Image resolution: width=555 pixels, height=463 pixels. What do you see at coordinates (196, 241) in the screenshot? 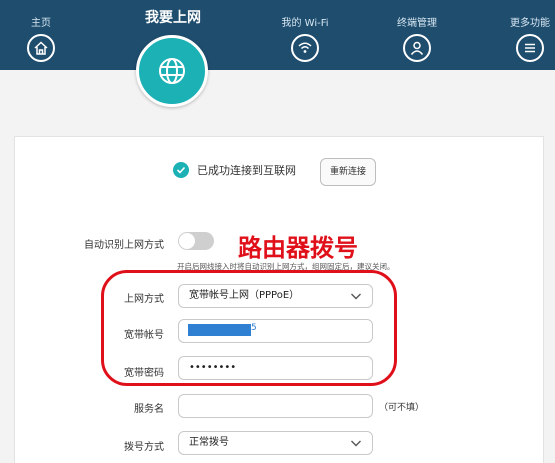
I see `auto-detect-toggle` at bounding box center [196, 241].